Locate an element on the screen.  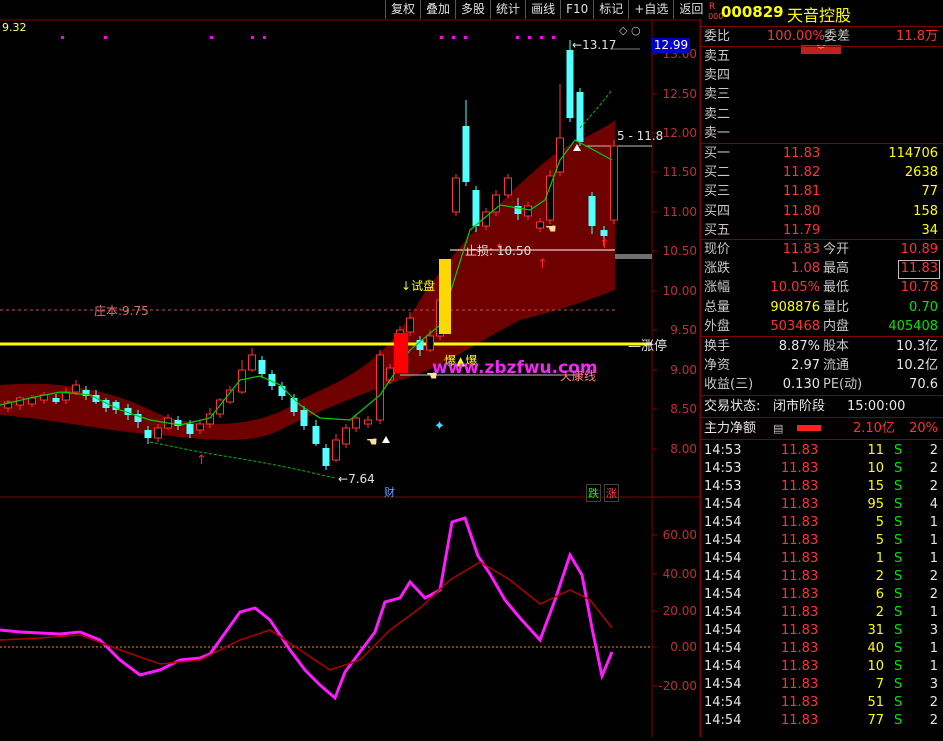
toolbar-button-8: 返回 is located at coordinates (691, 9).